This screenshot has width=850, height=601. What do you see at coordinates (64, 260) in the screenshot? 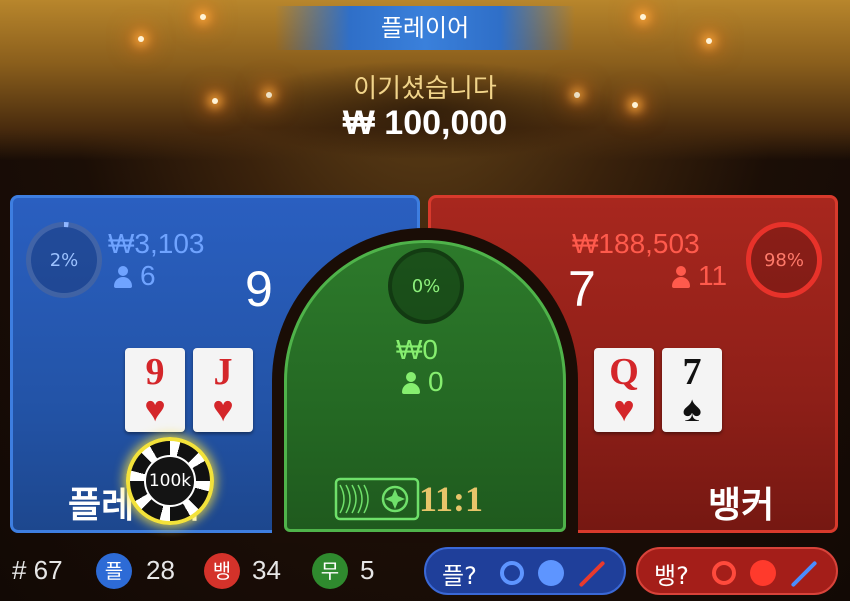
I see `player-percent-arc` at bounding box center [64, 260].